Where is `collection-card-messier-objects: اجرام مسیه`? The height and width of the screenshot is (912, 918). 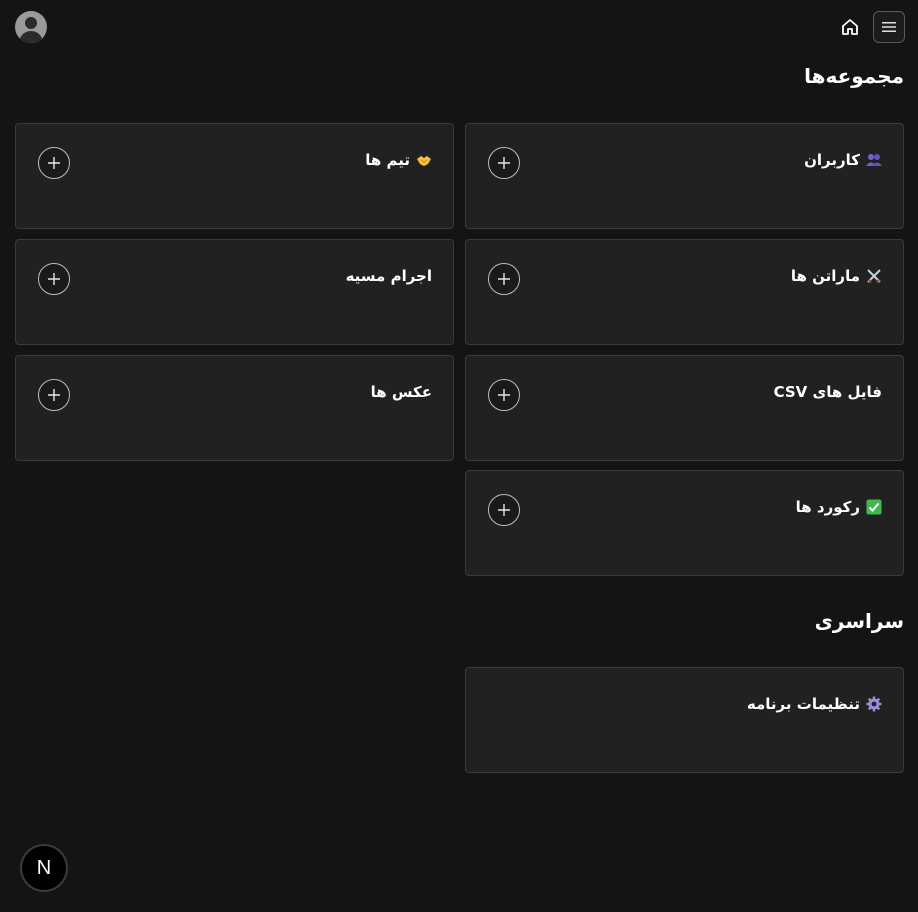 collection-card-messier-objects: اجرام مسیه is located at coordinates (234, 292).